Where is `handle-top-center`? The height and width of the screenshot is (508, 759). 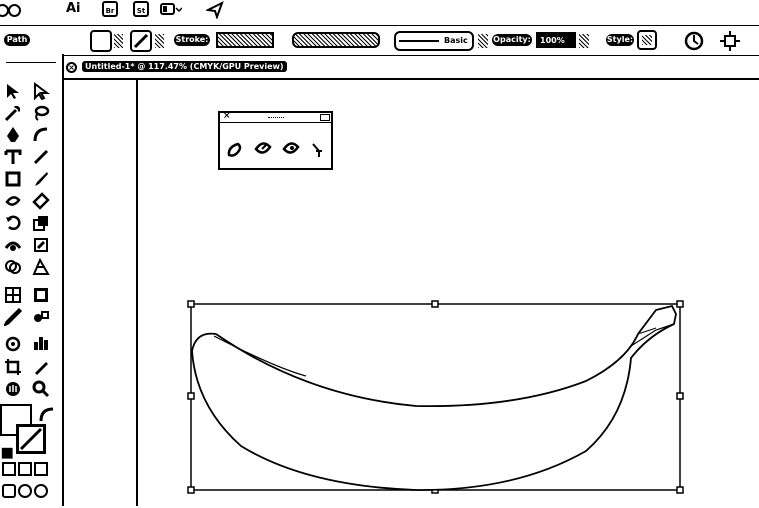 handle-top-center is located at coordinates (435, 304).